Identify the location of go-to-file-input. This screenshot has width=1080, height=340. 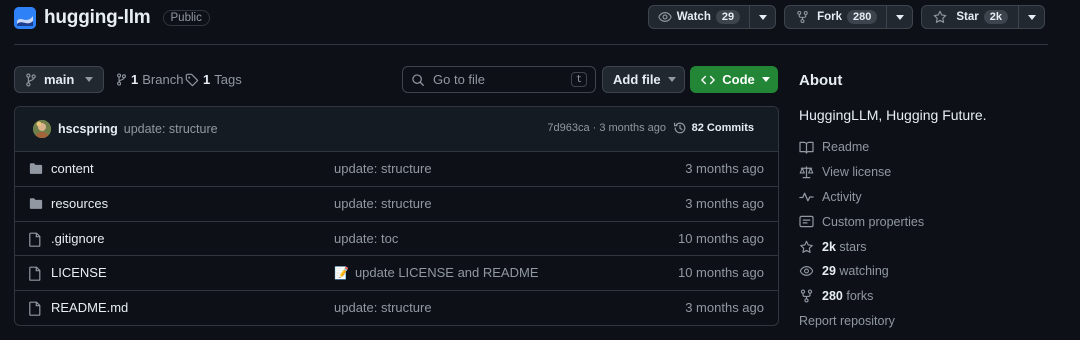
(498, 79).